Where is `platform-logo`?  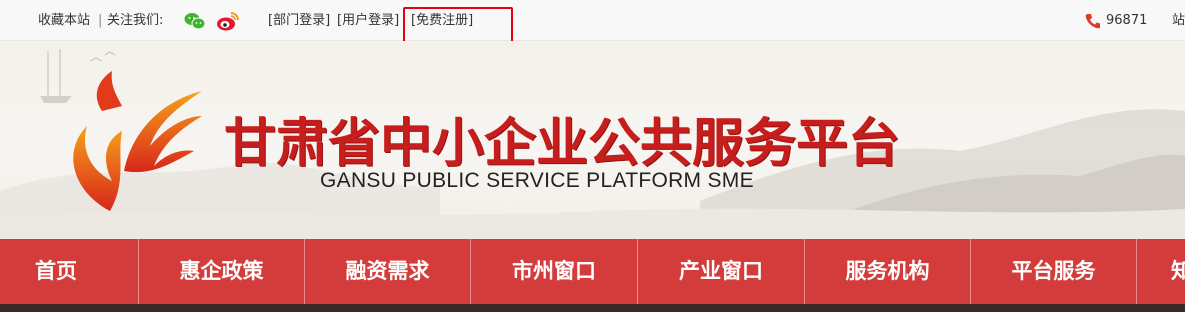
platform-logo is located at coordinates (137, 141).